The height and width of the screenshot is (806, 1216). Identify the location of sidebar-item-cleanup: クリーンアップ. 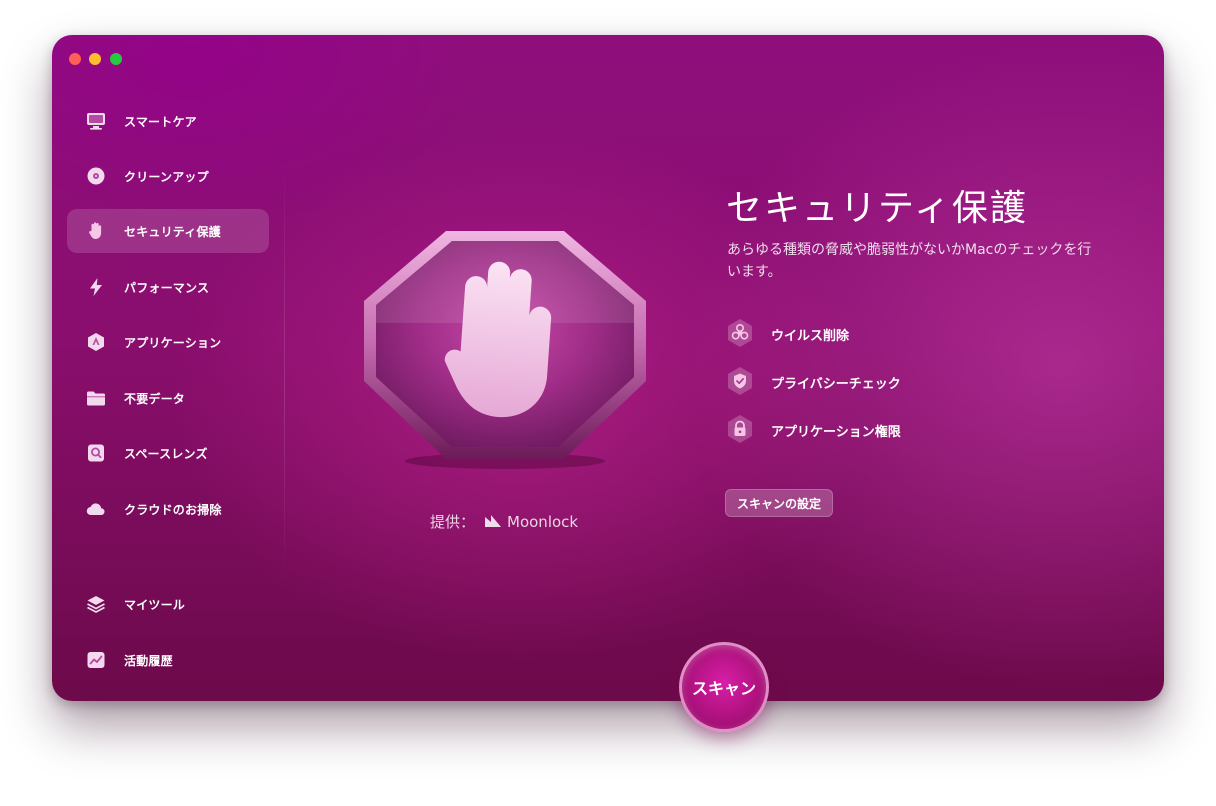
(168, 176).